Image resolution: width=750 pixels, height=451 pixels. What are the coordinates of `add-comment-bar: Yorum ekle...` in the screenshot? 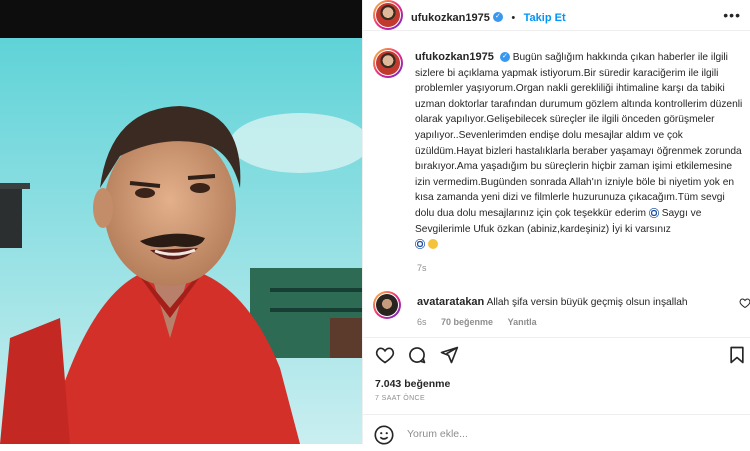 It's located at (420, 437).